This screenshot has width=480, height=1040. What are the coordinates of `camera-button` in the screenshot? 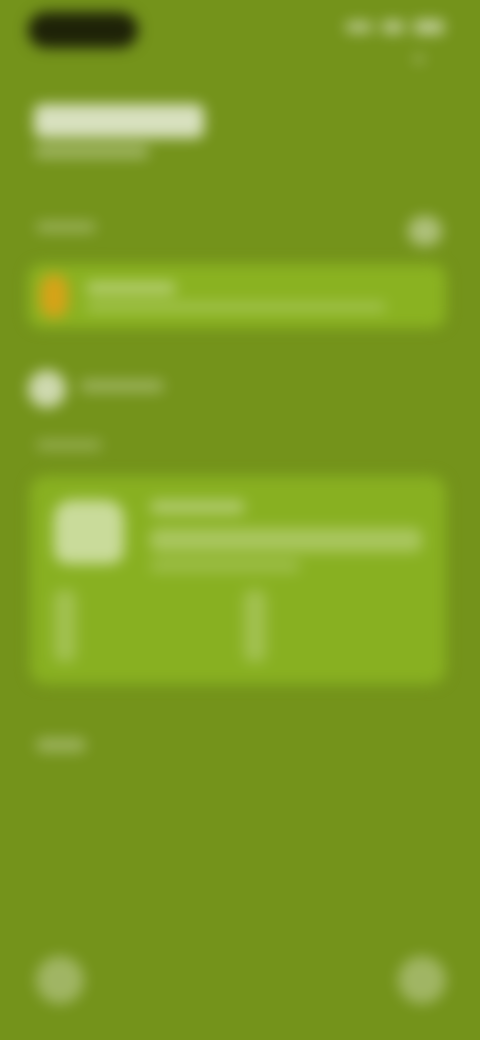 It's located at (422, 980).